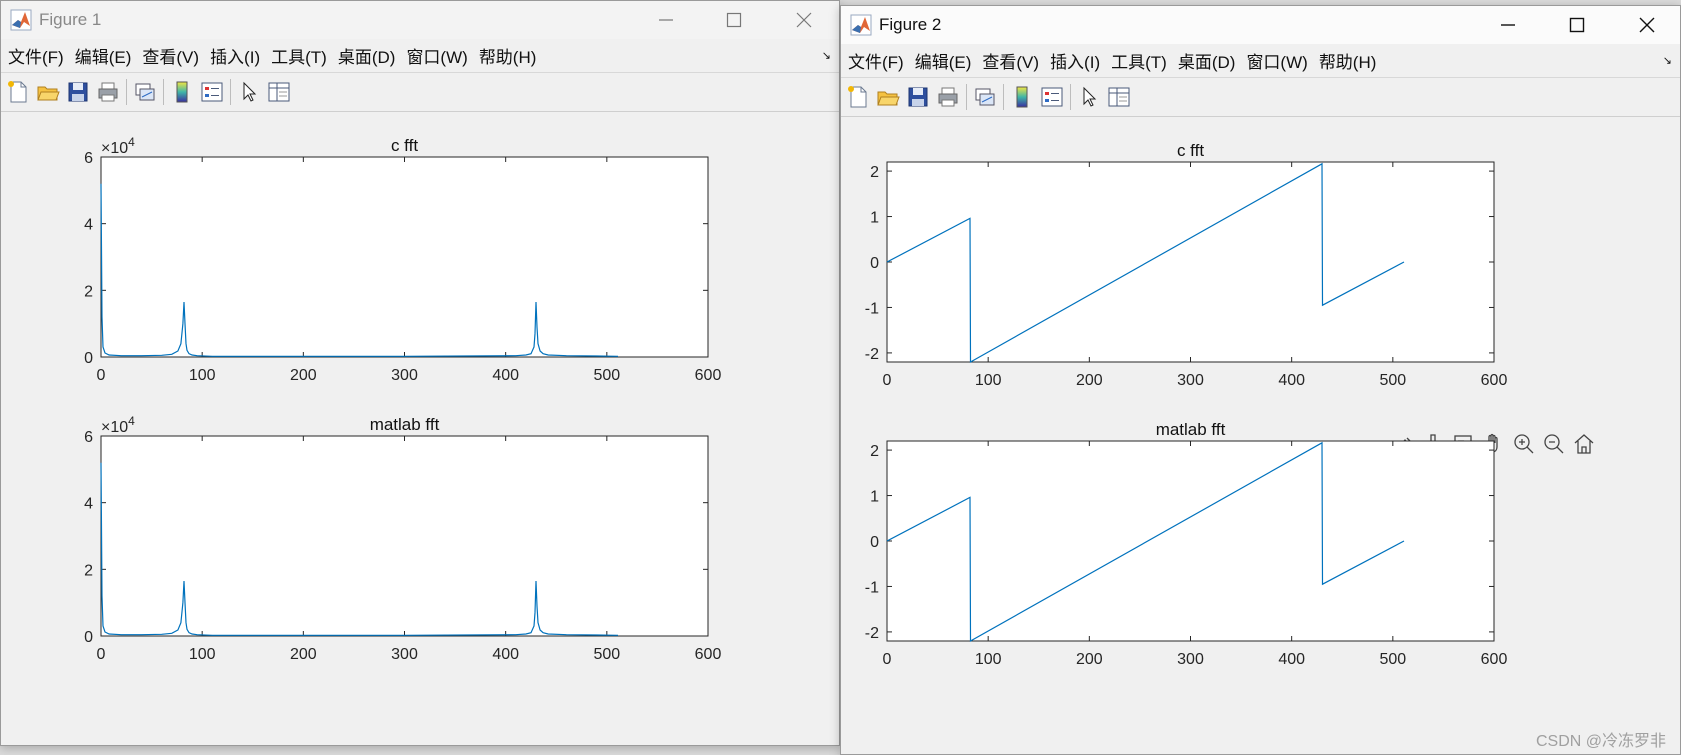 The width and height of the screenshot is (1681, 755). I want to click on zoom-out-icon, so click(1554, 444).